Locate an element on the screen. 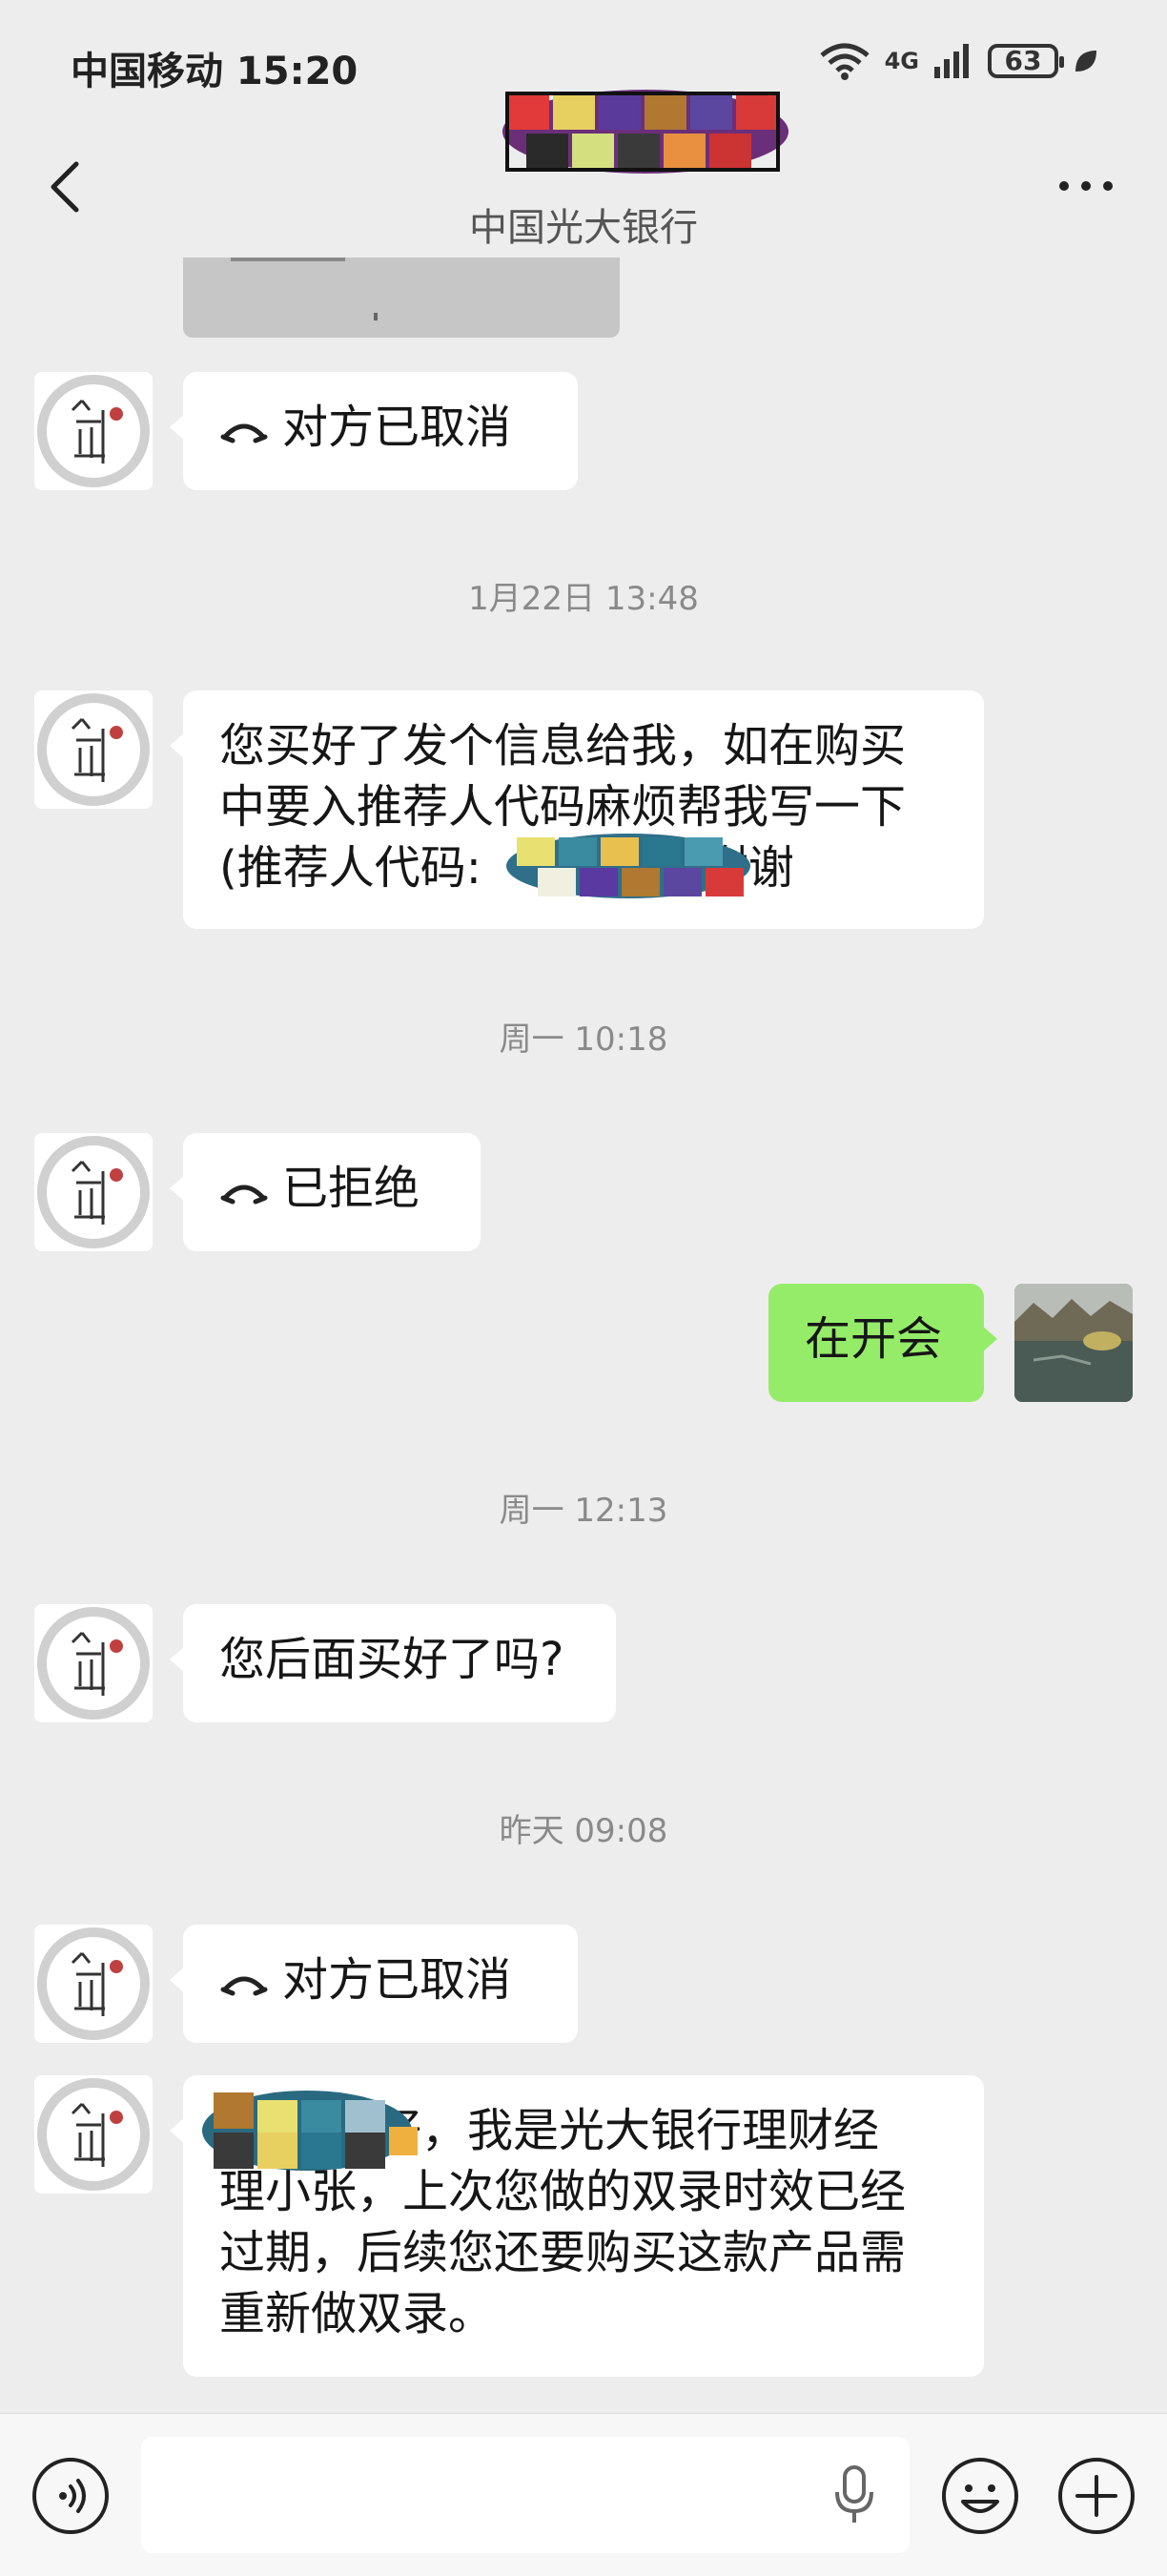 The width and height of the screenshot is (1167, 2576). redacted-referral-code is located at coordinates (628, 866).